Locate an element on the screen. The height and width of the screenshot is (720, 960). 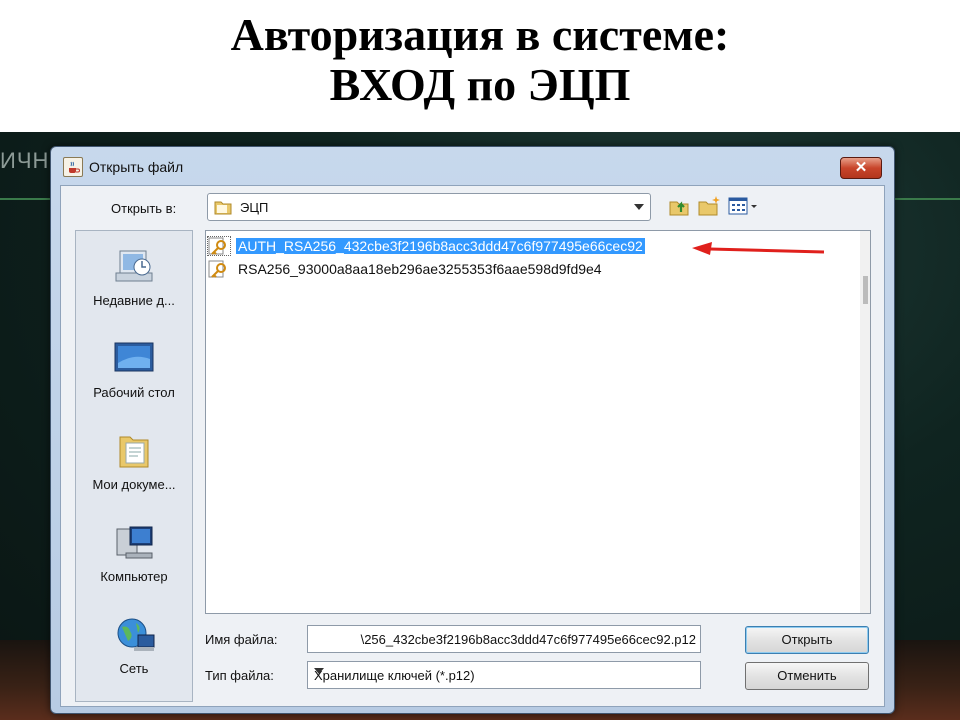
look-in-value: ЭЦП is located at coordinates (254, 207).